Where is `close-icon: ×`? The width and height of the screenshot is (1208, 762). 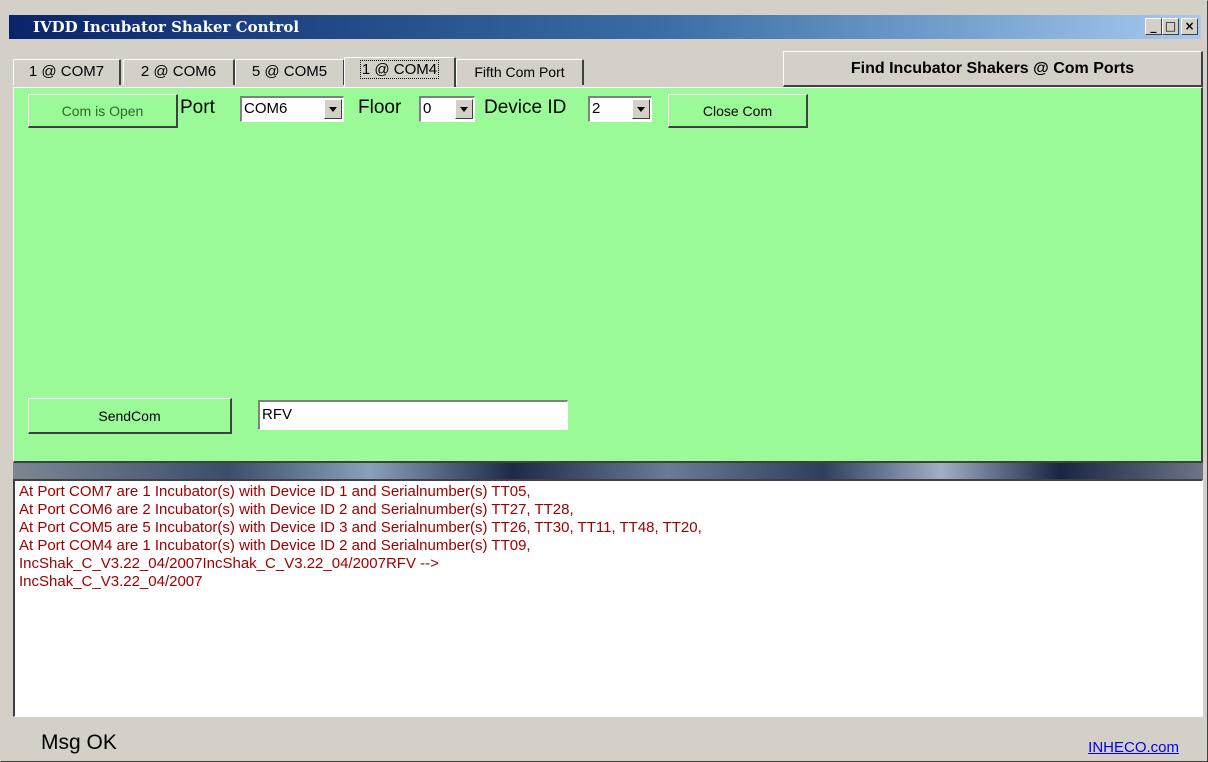
close-icon: × is located at coordinates (1189, 26).